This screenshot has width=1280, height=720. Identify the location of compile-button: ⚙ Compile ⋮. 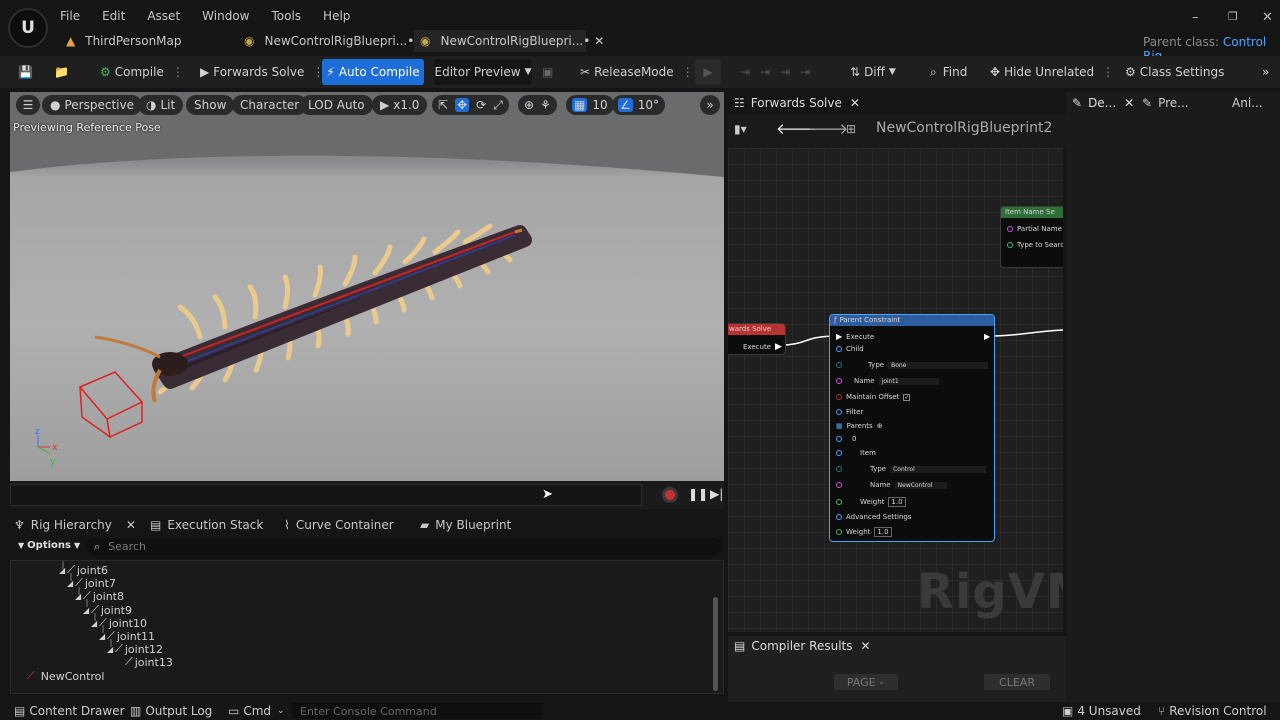
(142, 72).